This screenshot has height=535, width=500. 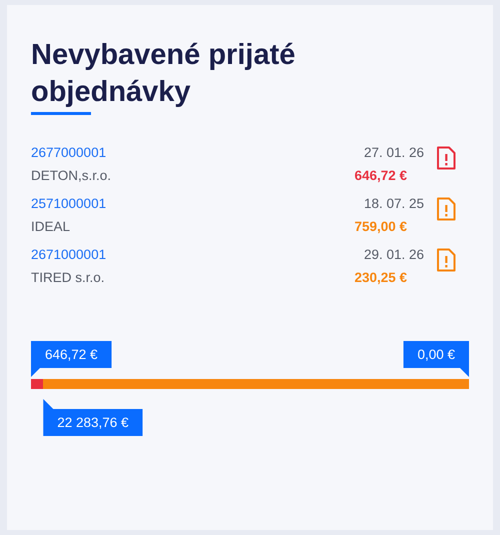 What do you see at coordinates (436, 359) in the screenshot?
I see `value-tooltip: 0,00 €` at bounding box center [436, 359].